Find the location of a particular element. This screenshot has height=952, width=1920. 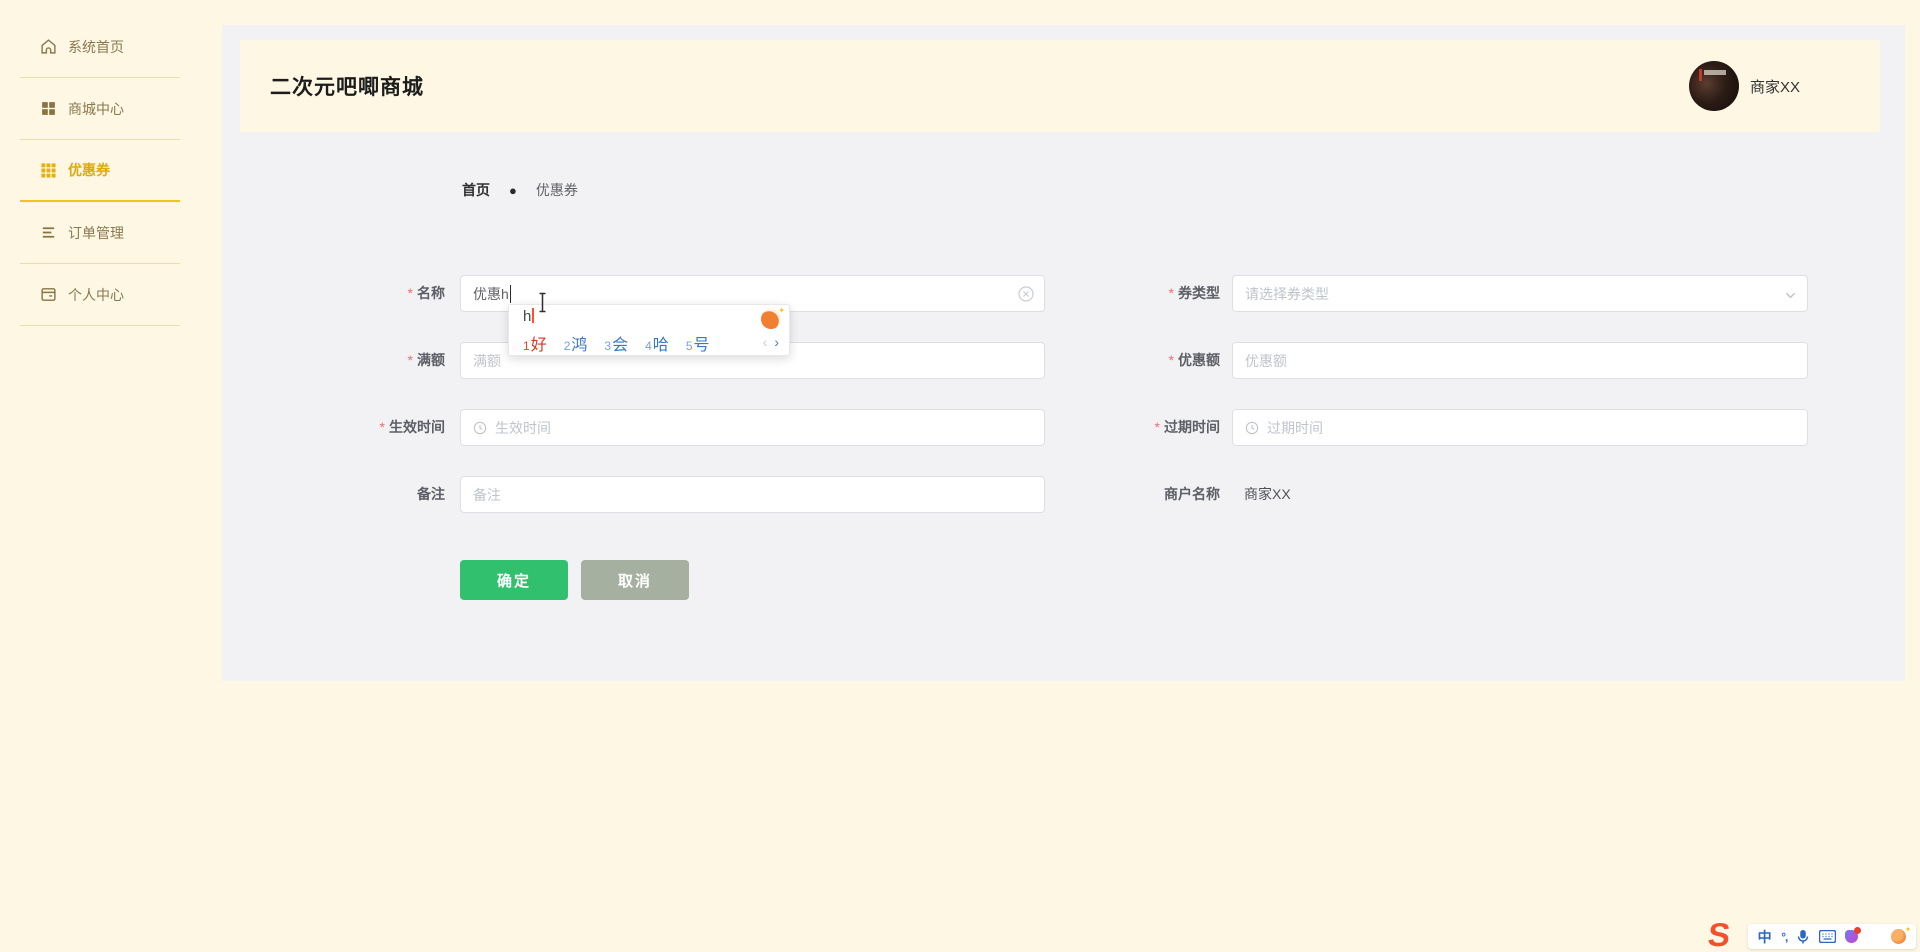

page-title: 二次元吧唧商城 is located at coordinates (347, 87).